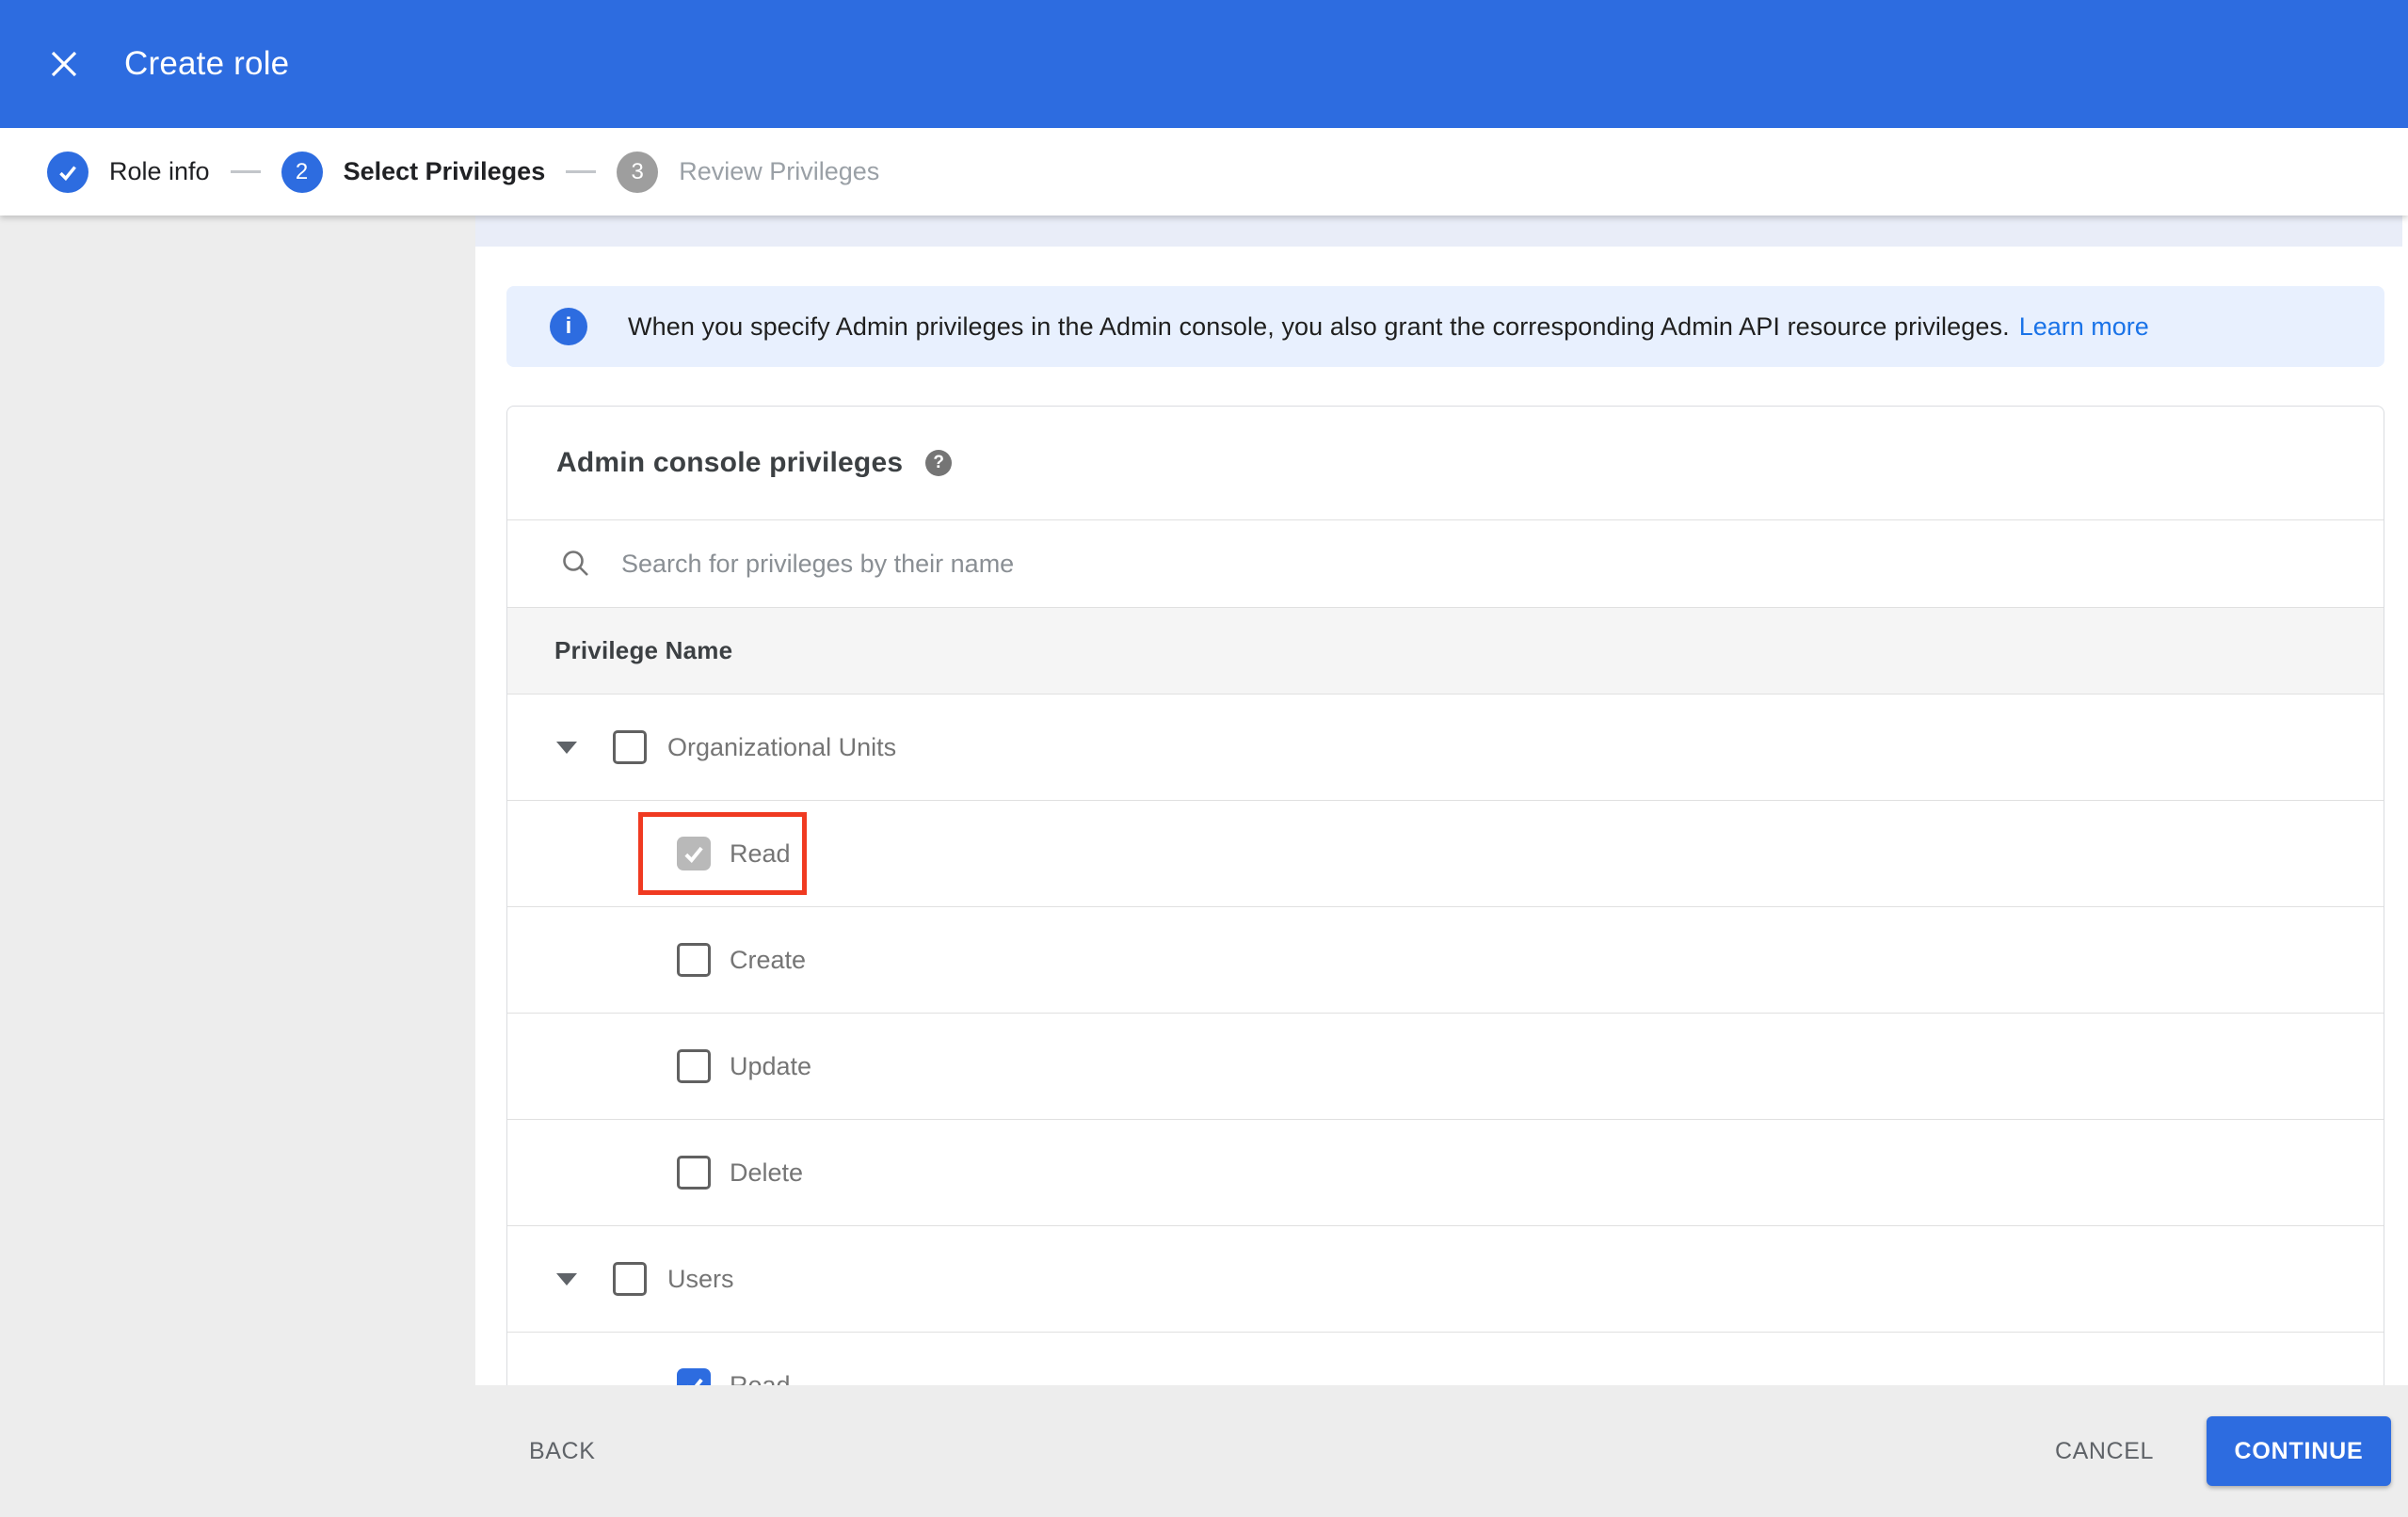  I want to click on search-row, so click(1446, 563).